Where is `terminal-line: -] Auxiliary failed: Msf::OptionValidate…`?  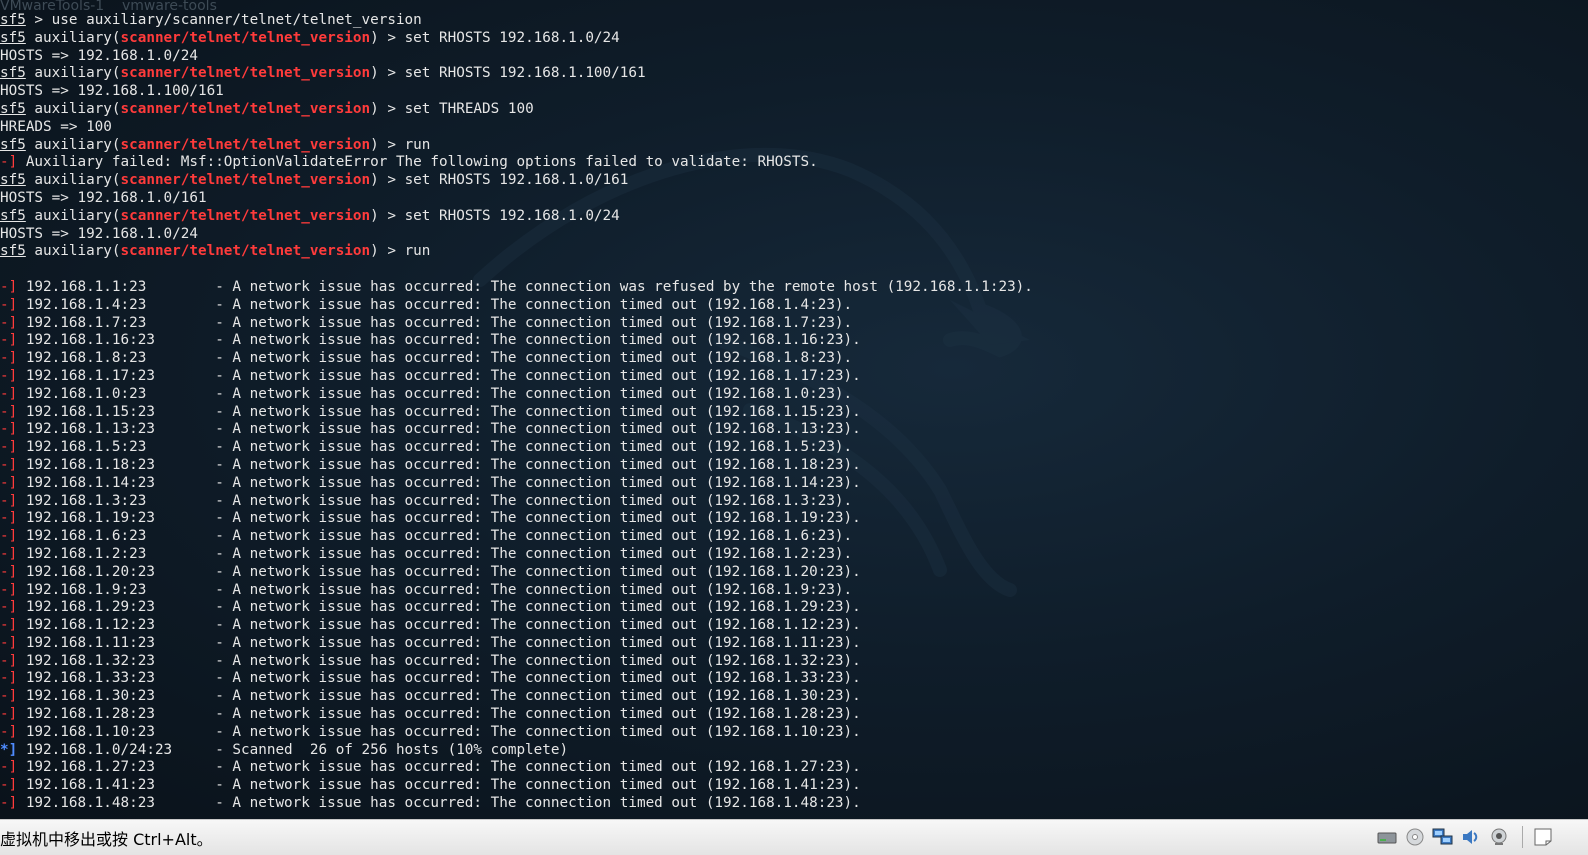
terminal-line: -] Auxiliary failed: Msf::OptionValidate… is located at coordinates (516, 163).